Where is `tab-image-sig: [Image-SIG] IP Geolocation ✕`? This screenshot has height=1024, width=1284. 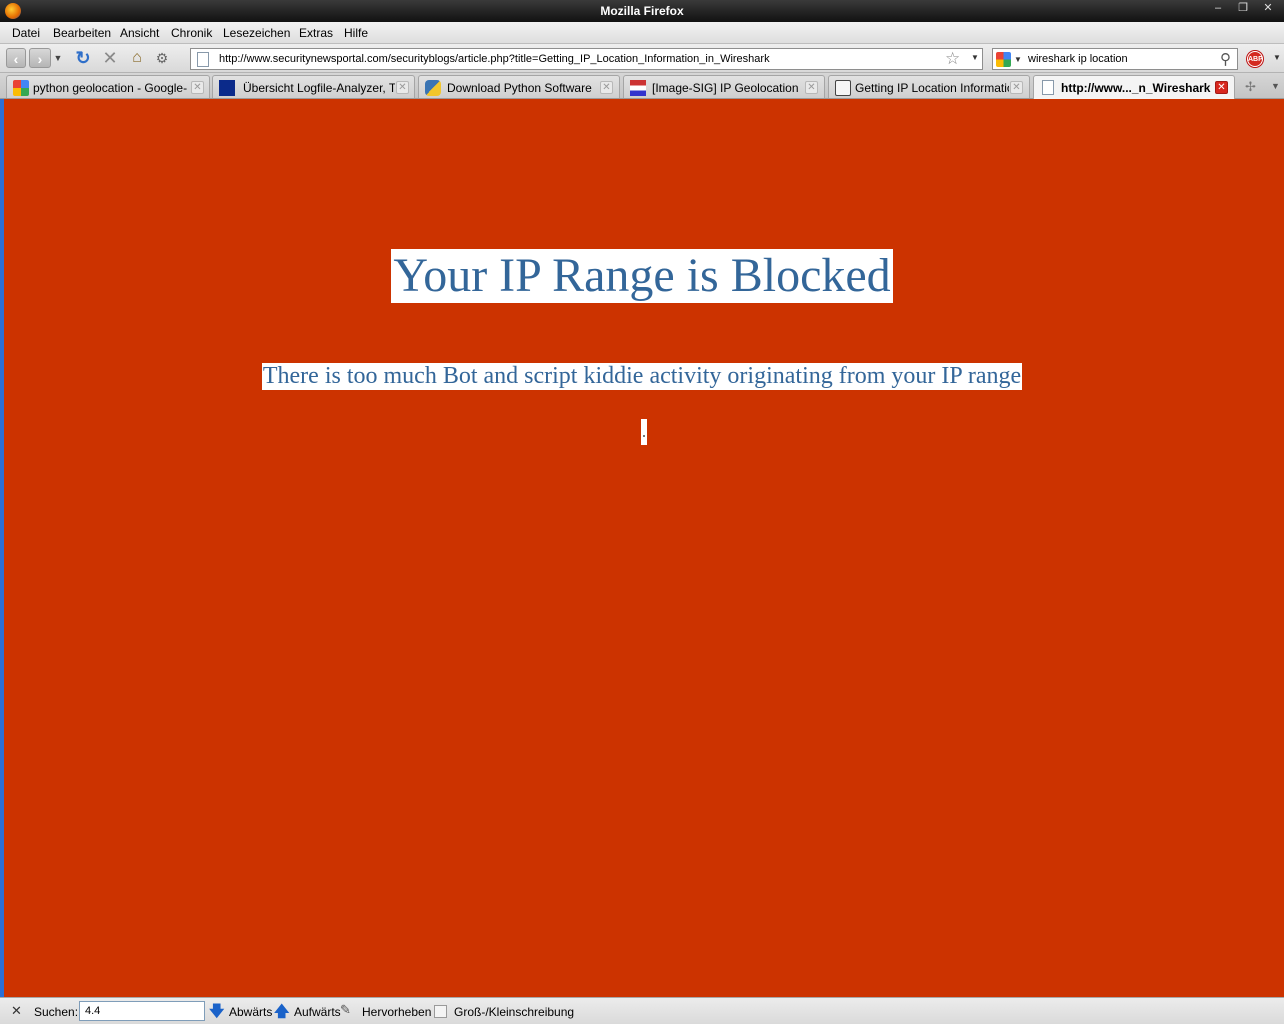
tab-image-sig: [Image-SIG] IP Geolocation ✕ is located at coordinates (724, 86).